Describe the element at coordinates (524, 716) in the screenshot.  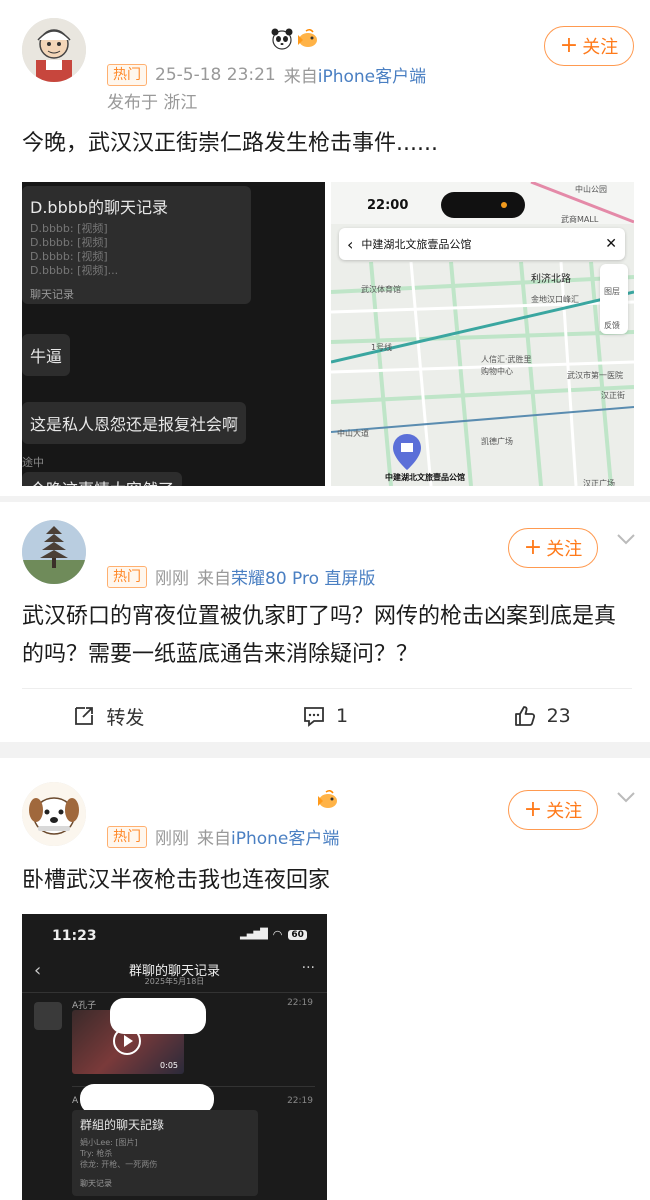
I see `thumbs-up-icon` at that location.